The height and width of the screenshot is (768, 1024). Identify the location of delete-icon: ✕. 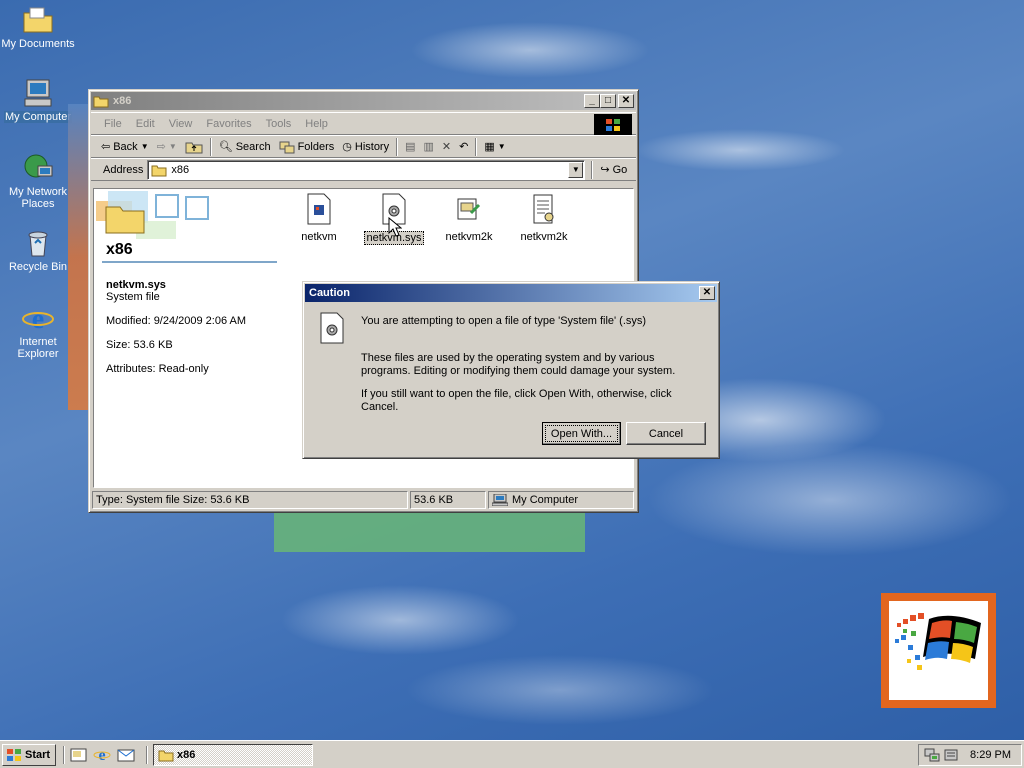
(446, 147).